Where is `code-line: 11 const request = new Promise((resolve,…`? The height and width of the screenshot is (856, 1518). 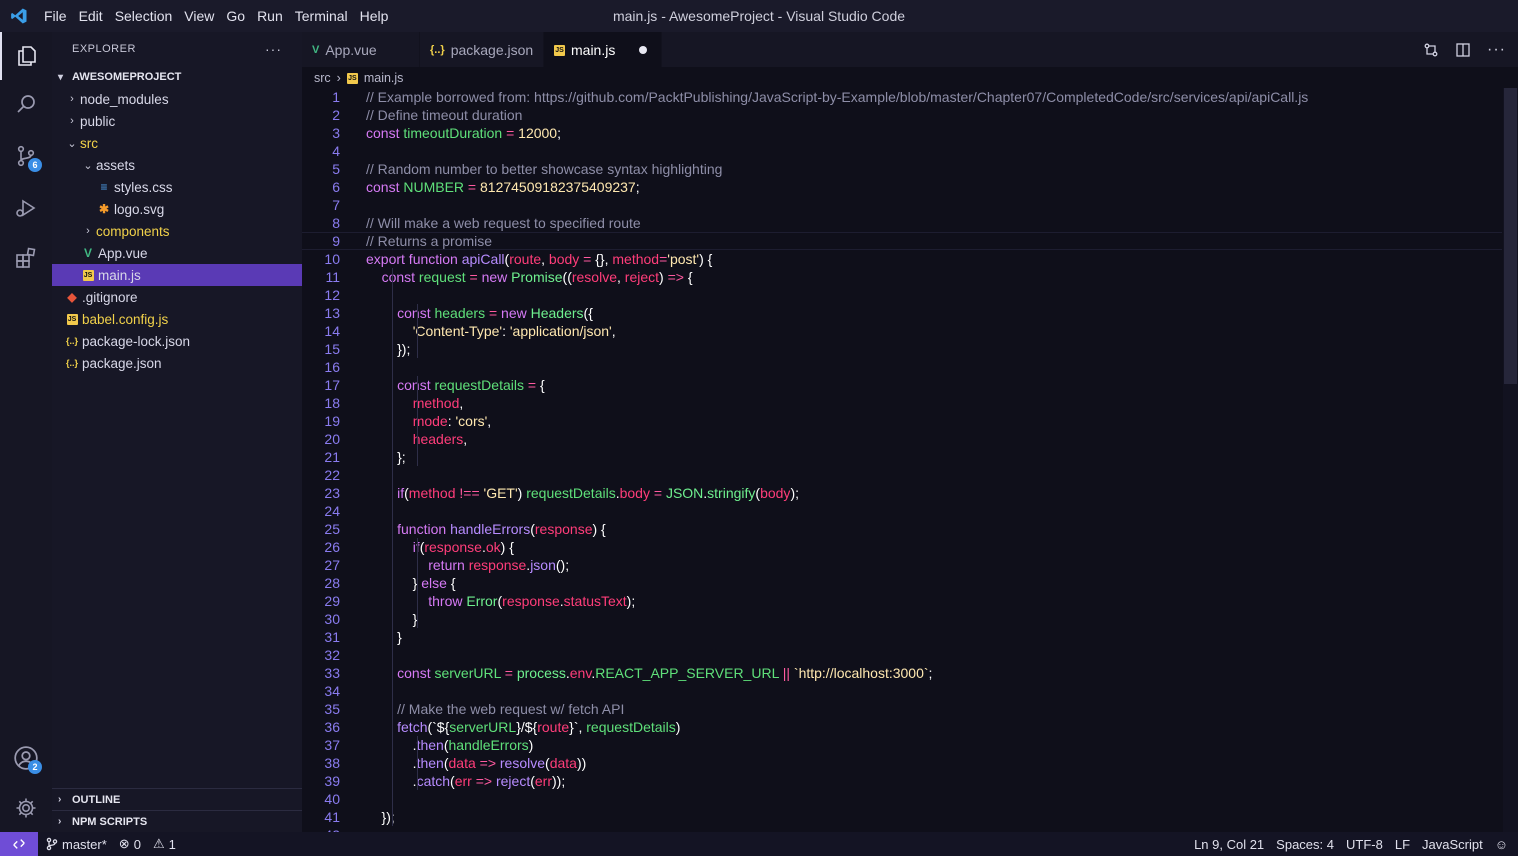 code-line: 11 const request = new Promise((resolve,… is located at coordinates (902, 277).